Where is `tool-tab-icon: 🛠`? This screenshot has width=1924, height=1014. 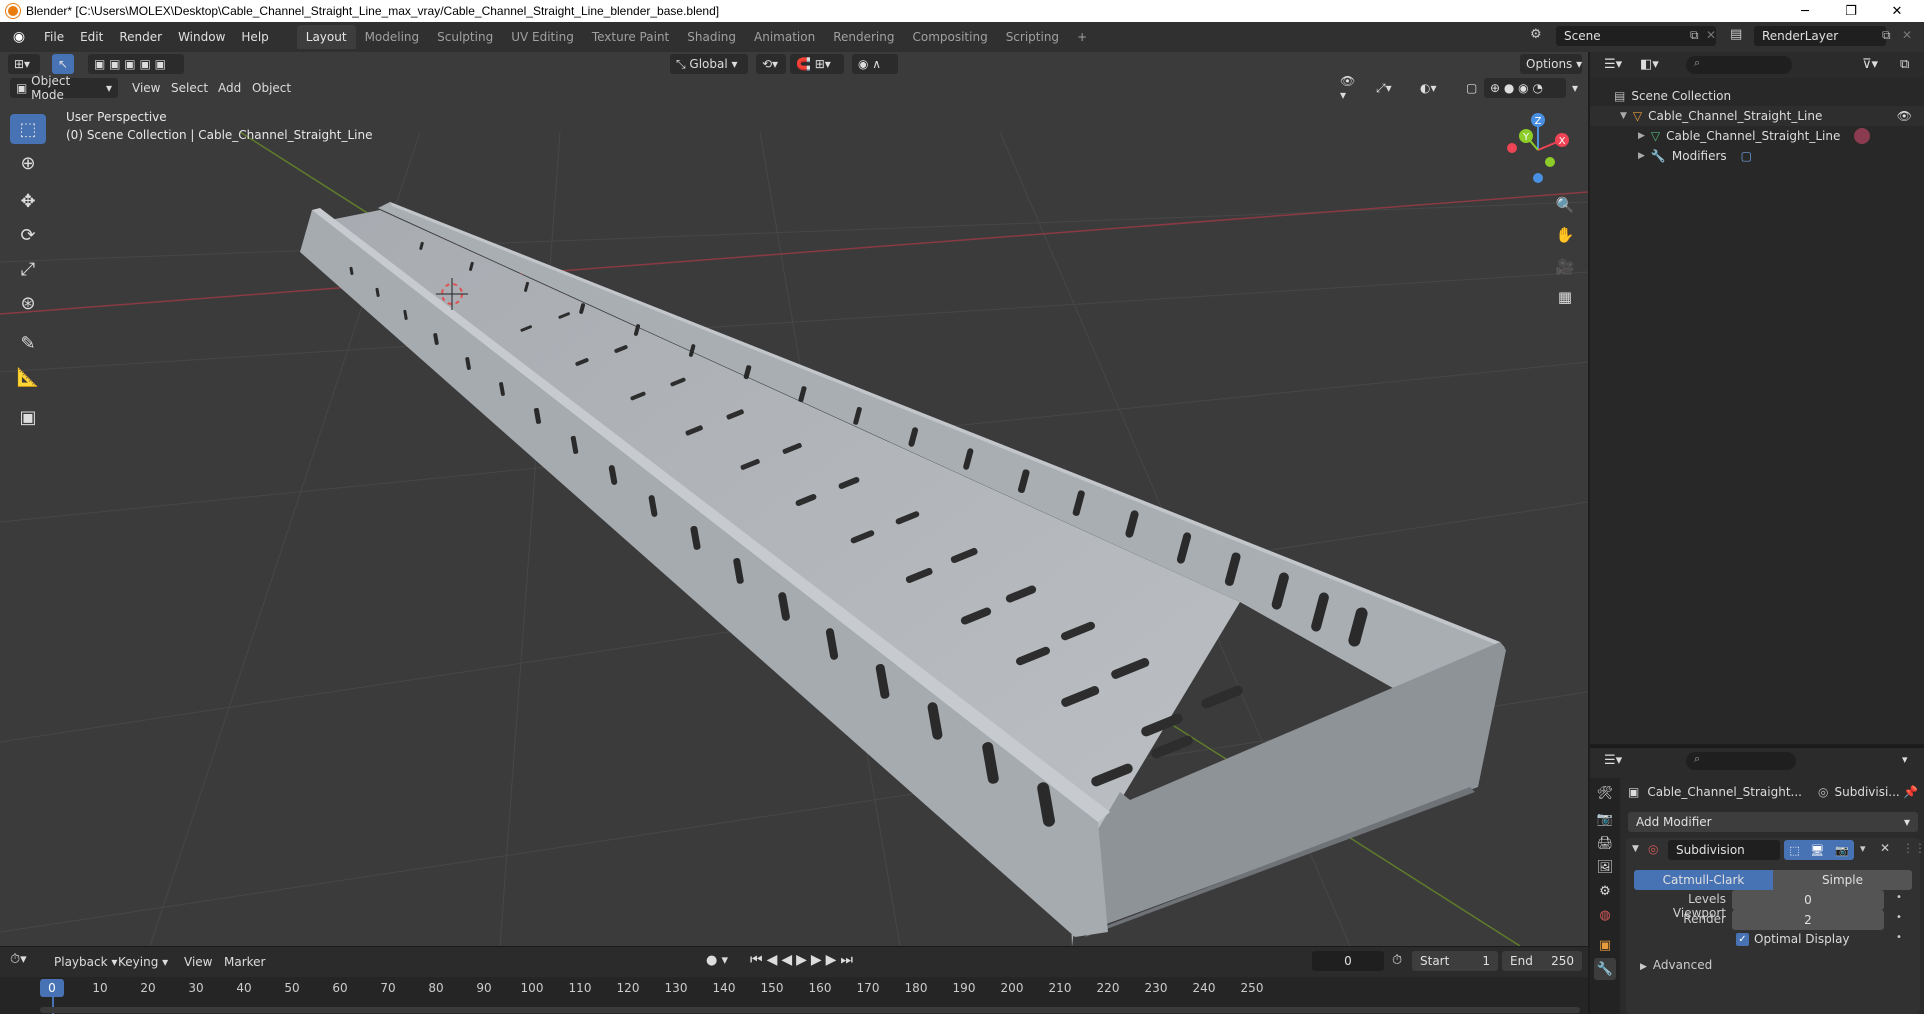
tool-tab-icon: 🛠 is located at coordinates (1605, 793).